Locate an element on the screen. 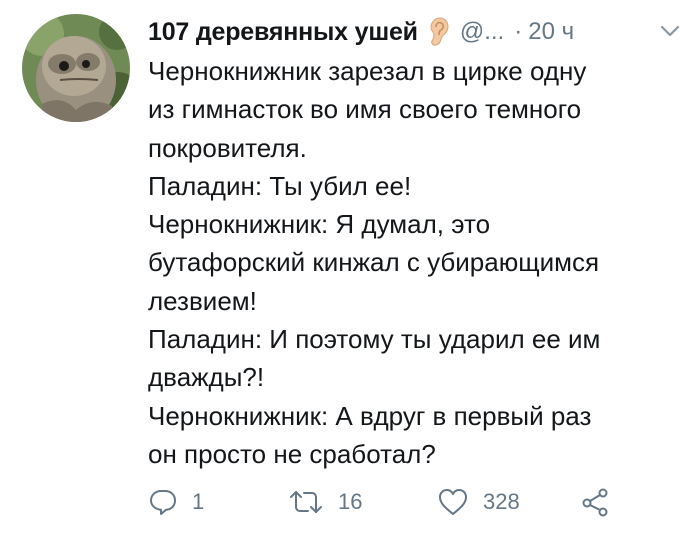 This screenshot has width=700, height=539. timestamp: 20 ч is located at coordinates (551, 32).